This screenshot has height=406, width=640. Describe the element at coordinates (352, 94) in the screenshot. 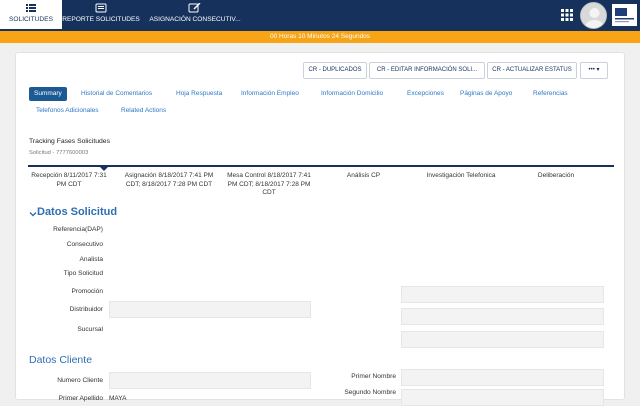

I see `tab-informacion-domicilio: Información Domicilio` at that location.